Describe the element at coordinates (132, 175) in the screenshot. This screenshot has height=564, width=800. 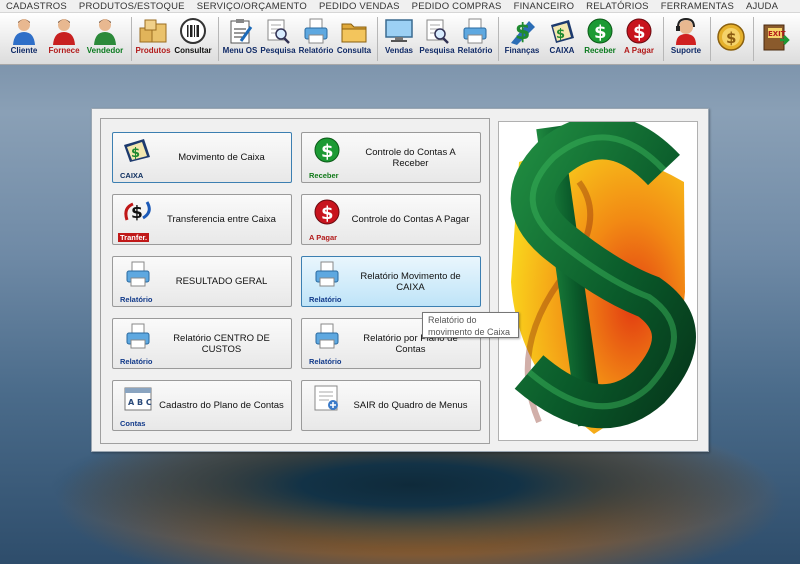
I see `button-caption: CAIXA` at that location.